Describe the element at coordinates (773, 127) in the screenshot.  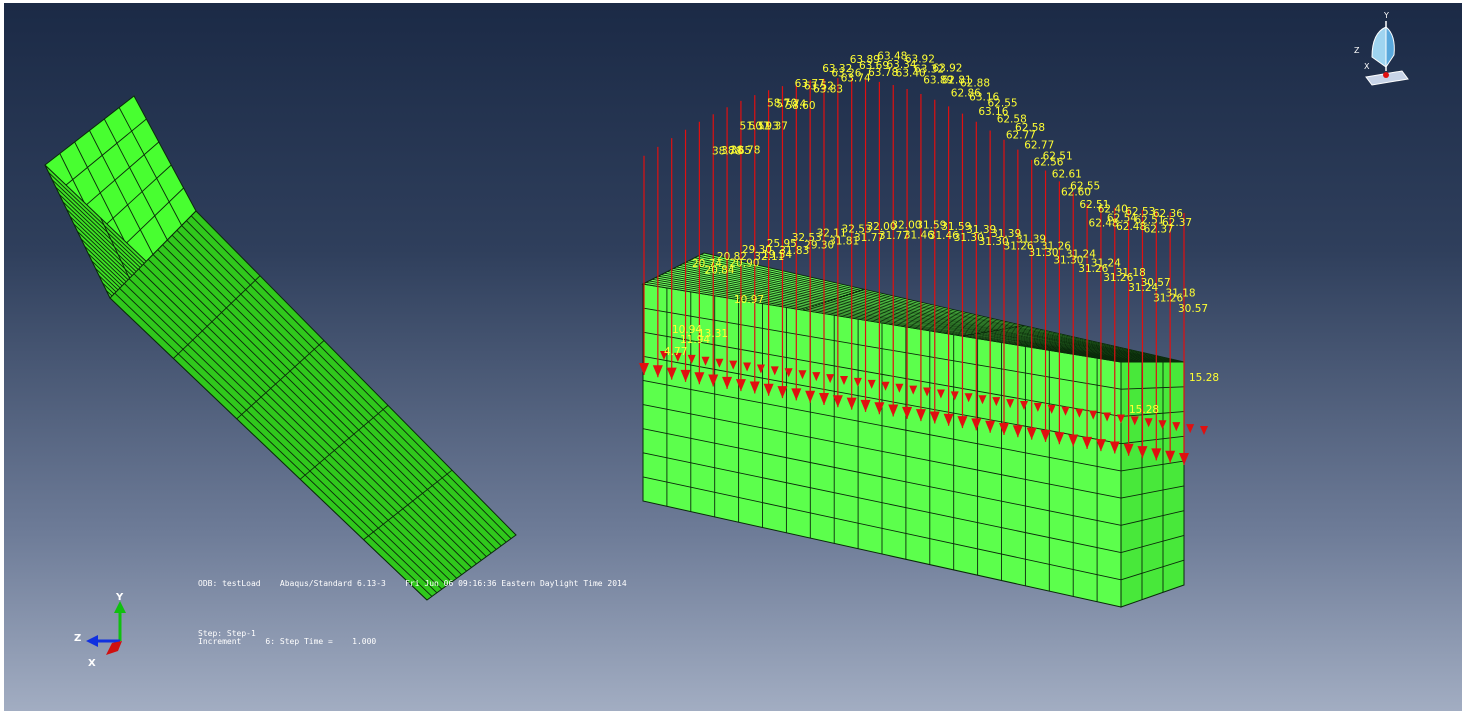
I see `load-label: 51.37` at that location.